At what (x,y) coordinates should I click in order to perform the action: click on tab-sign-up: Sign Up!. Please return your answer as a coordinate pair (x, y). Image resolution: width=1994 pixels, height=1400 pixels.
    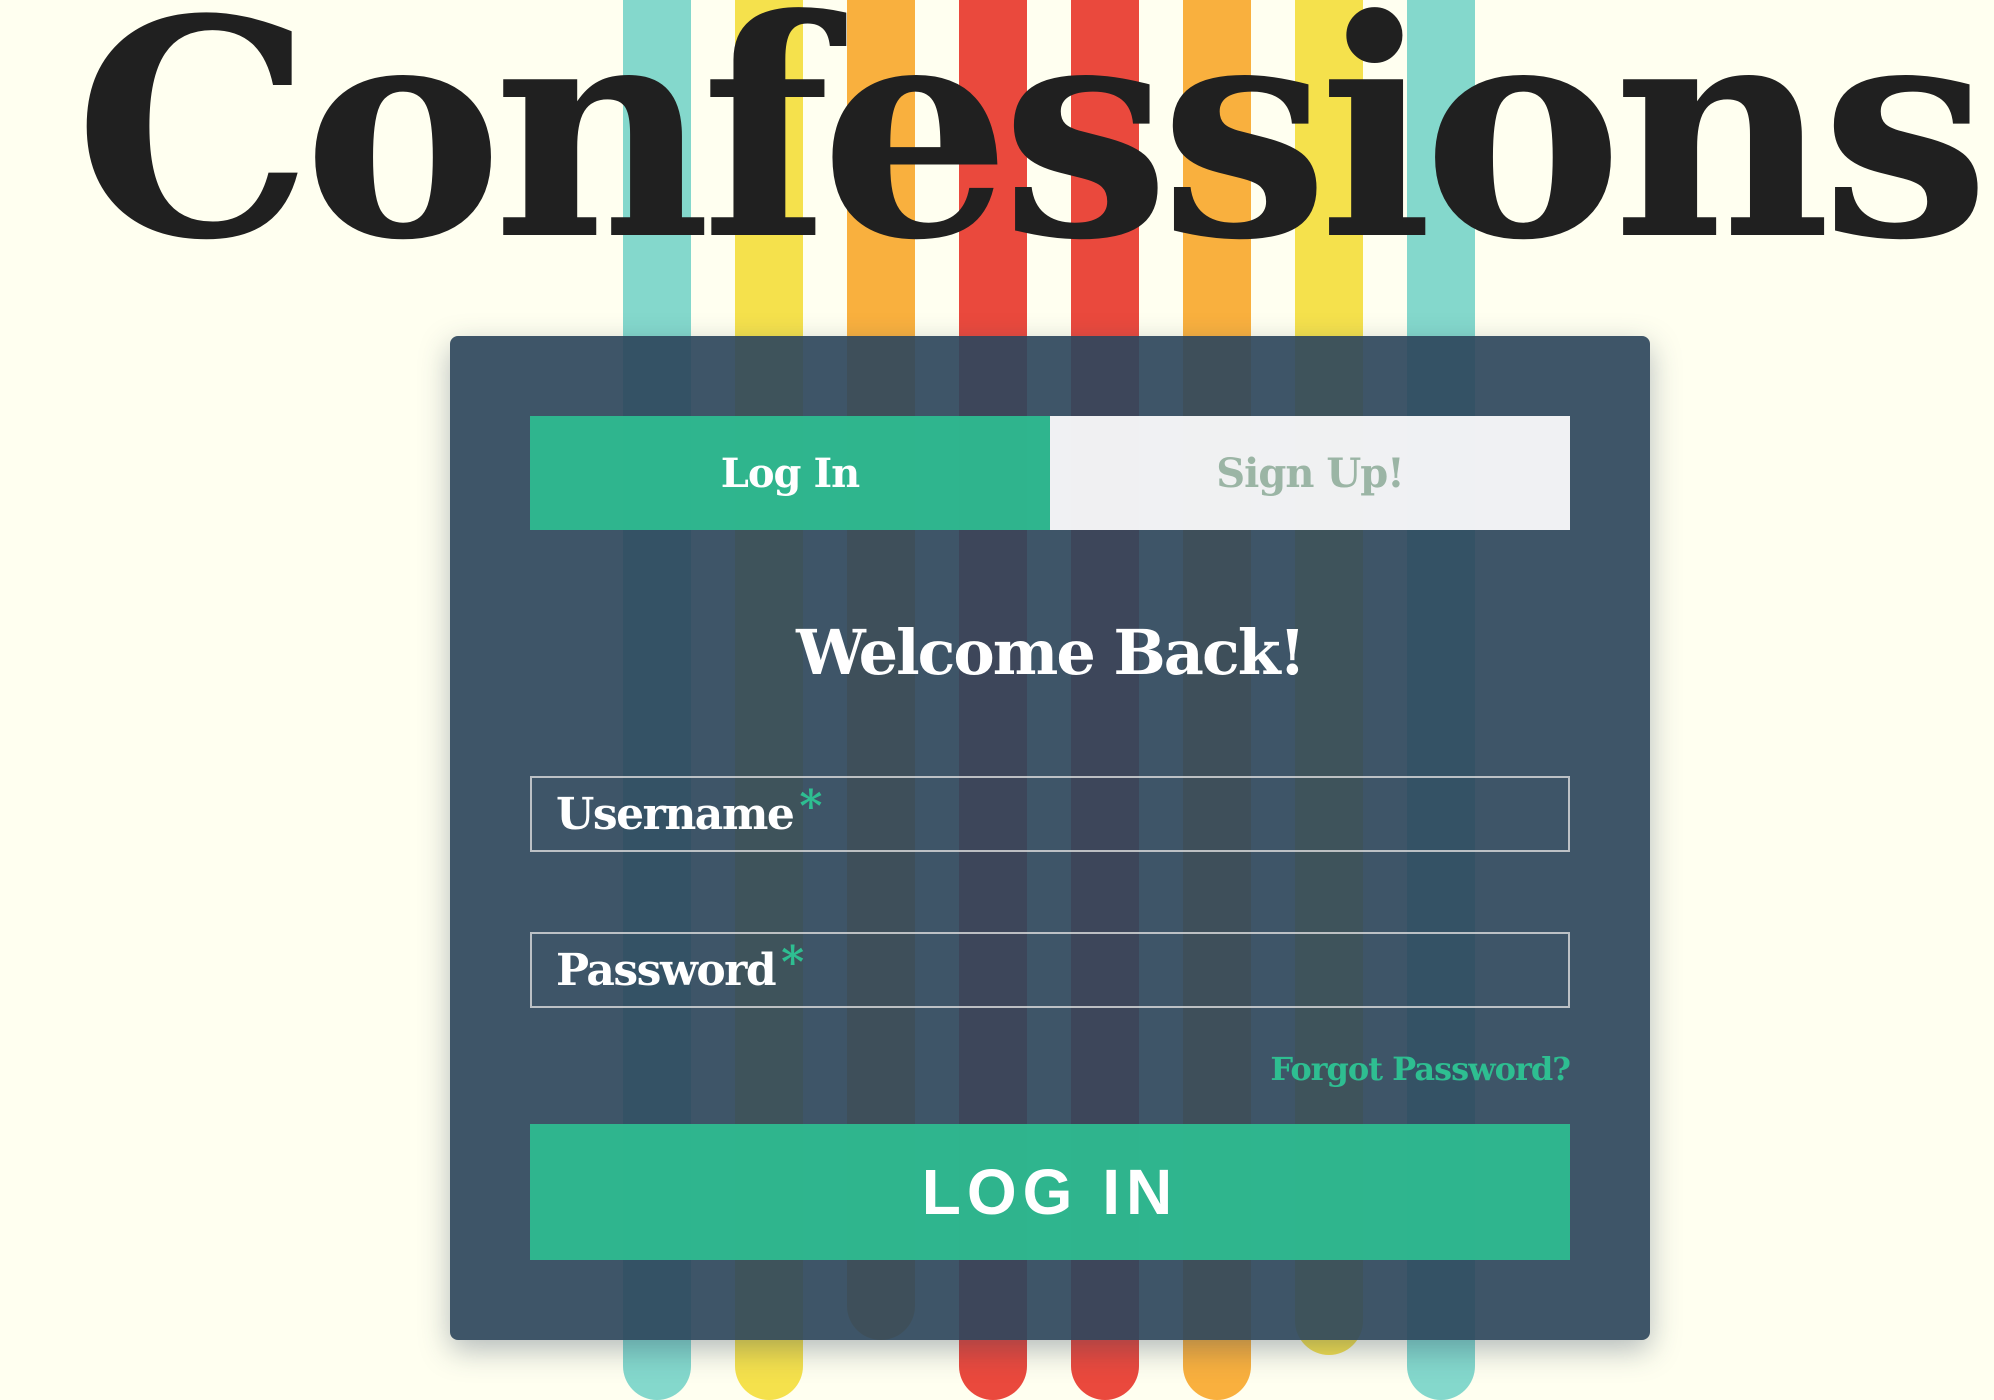
    Looking at the image, I should click on (1310, 473).